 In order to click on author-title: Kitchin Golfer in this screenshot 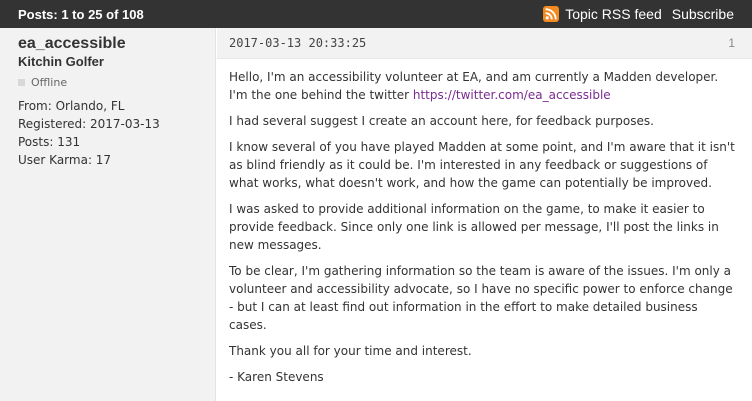, I will do `click(61, 61)`.